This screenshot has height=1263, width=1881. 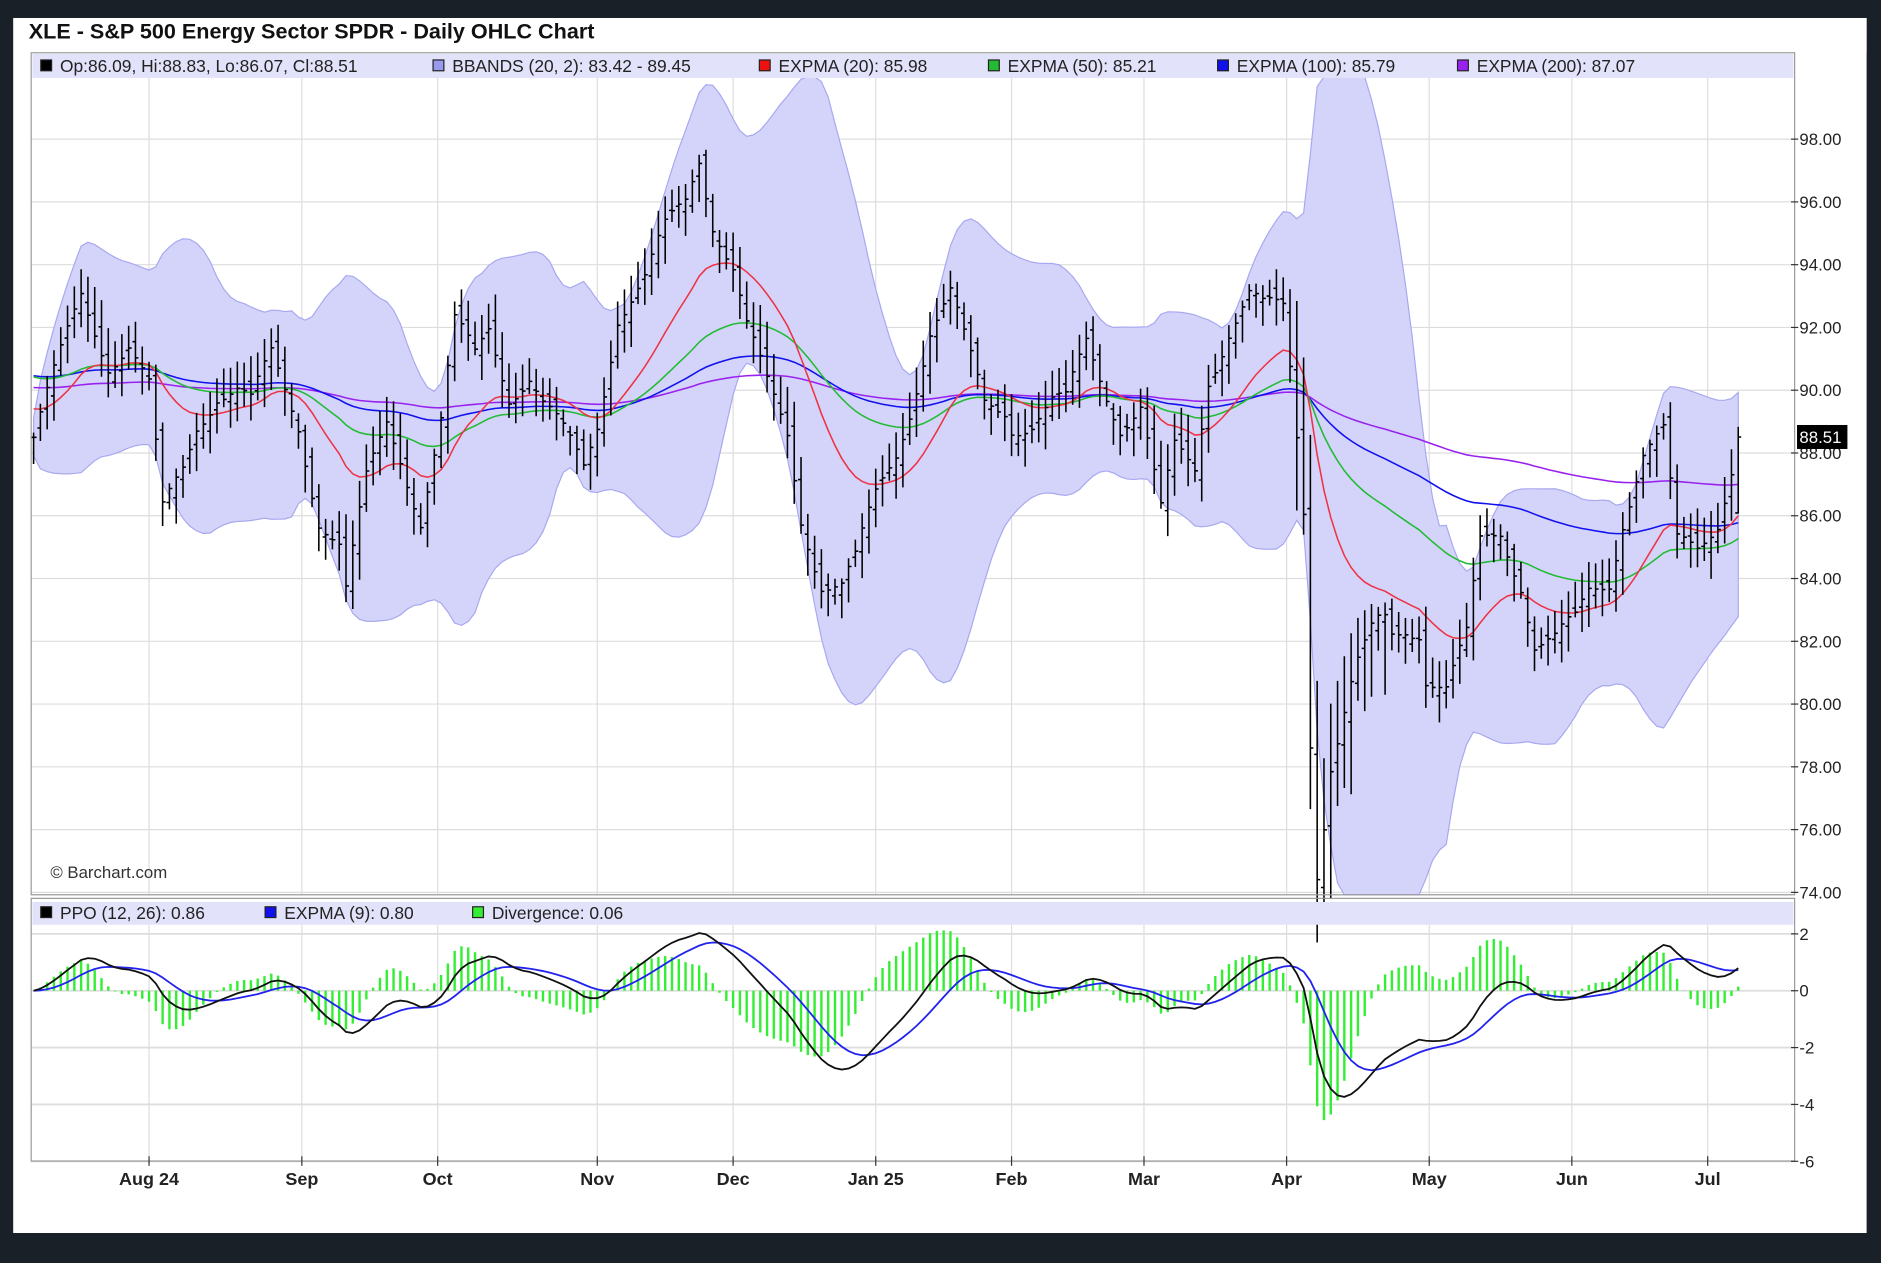 I want to click on legend-label: EXPMA (20): 85.98, so click(x=853, y=66).